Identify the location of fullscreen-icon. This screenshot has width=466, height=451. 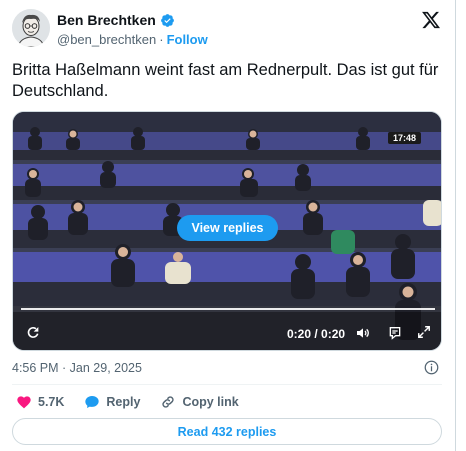
(424, 332).